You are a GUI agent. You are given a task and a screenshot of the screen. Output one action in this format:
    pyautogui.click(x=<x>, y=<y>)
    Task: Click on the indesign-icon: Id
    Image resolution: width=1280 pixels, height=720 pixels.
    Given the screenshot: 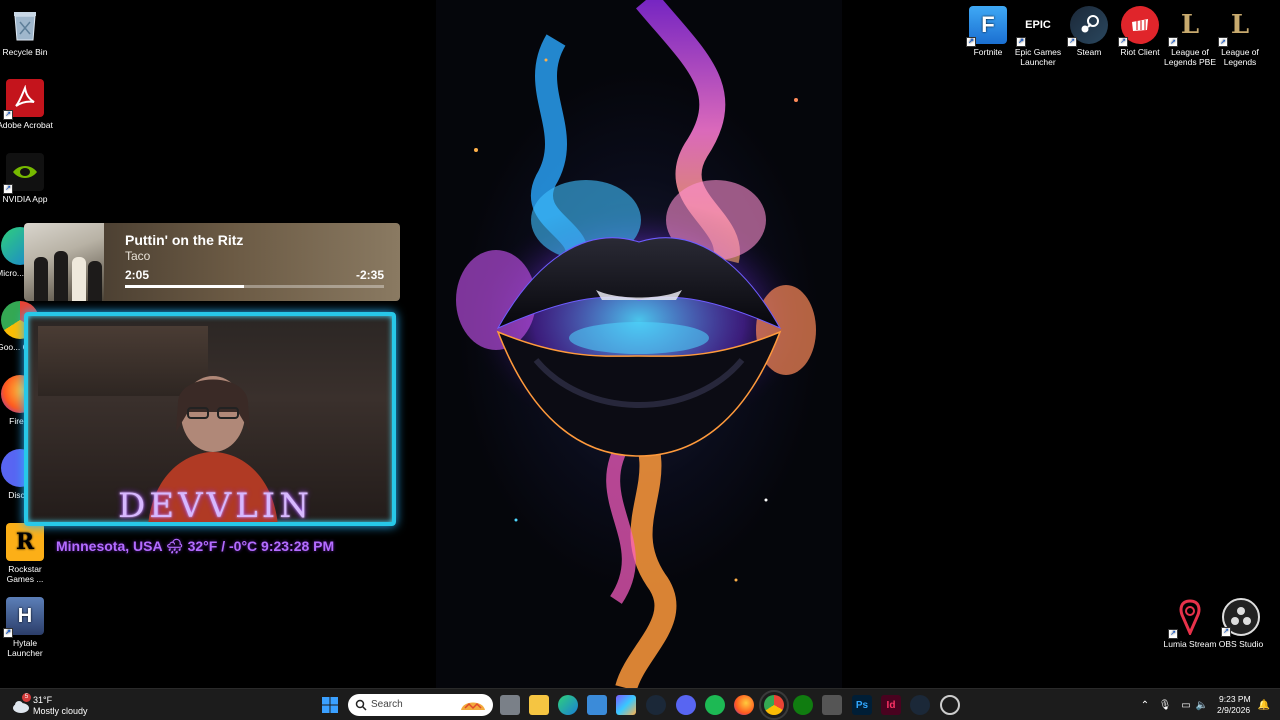 What is the action you would take?
    pyautogui.click(x=891, y=705)
    